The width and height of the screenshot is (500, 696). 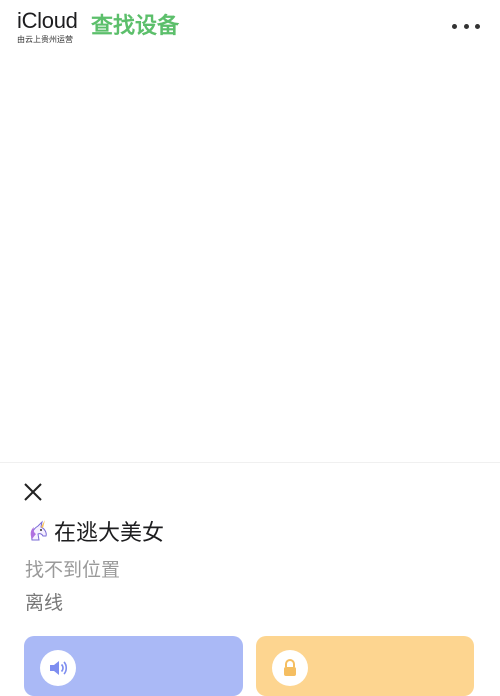 What do you see at coordinates (44, 603) in the screenshot?
I see `connection-status: 离线` at bounding box center [44, 603].